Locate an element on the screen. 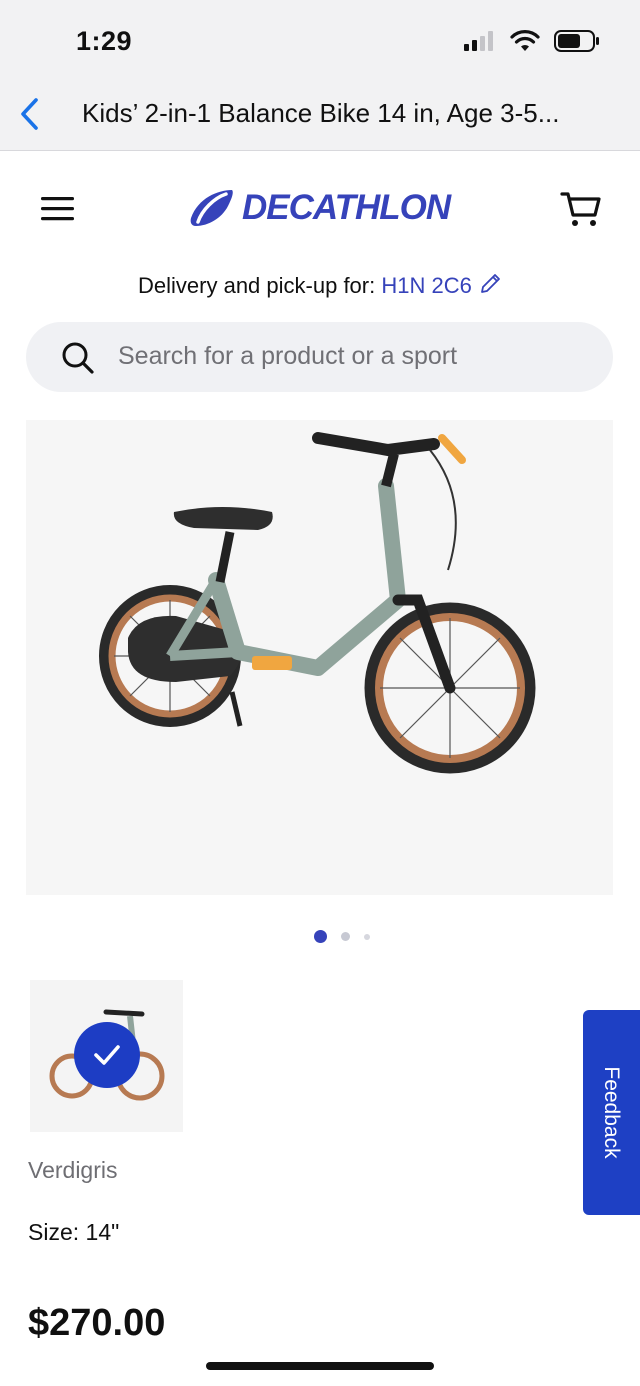  selected-check-badge is located at coordinates (107, 1055).